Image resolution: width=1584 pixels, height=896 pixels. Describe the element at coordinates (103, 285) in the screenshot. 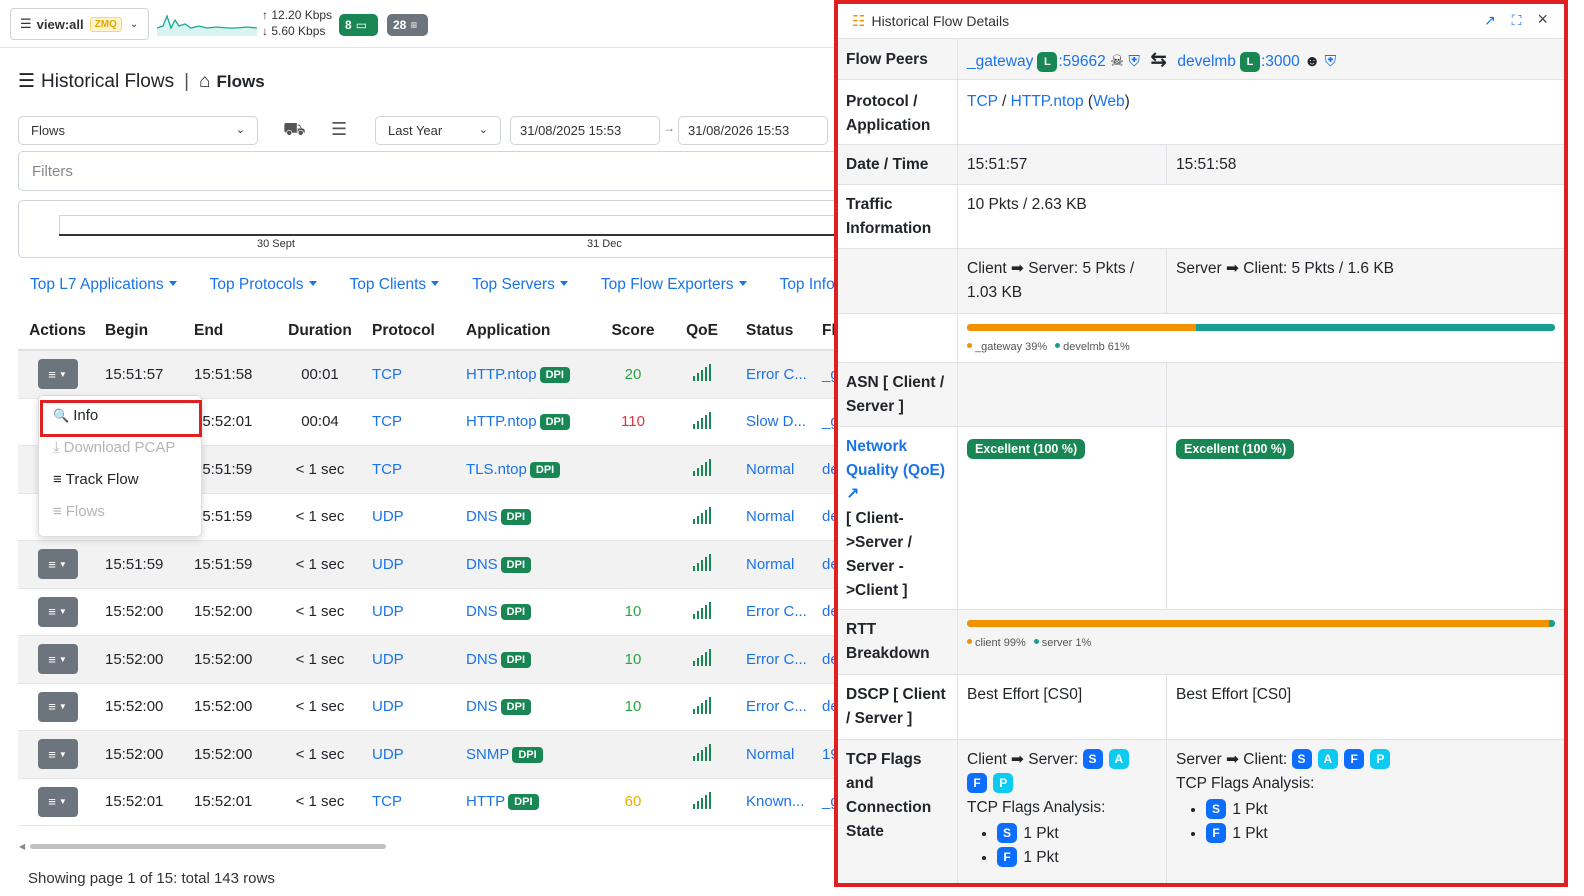

I see `nav-top-l7-applications: Top L7 Applications` at that location.